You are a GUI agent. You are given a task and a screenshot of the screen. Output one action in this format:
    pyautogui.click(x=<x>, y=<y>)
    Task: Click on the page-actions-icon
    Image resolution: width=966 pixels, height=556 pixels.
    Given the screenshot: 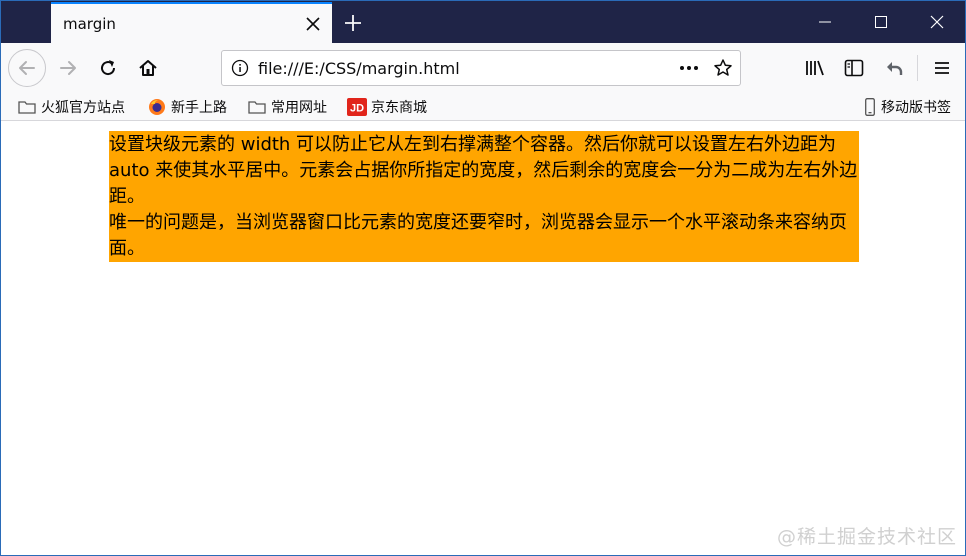 What is the action you would take?
    pyautogui.click(x=689, y=68)
    